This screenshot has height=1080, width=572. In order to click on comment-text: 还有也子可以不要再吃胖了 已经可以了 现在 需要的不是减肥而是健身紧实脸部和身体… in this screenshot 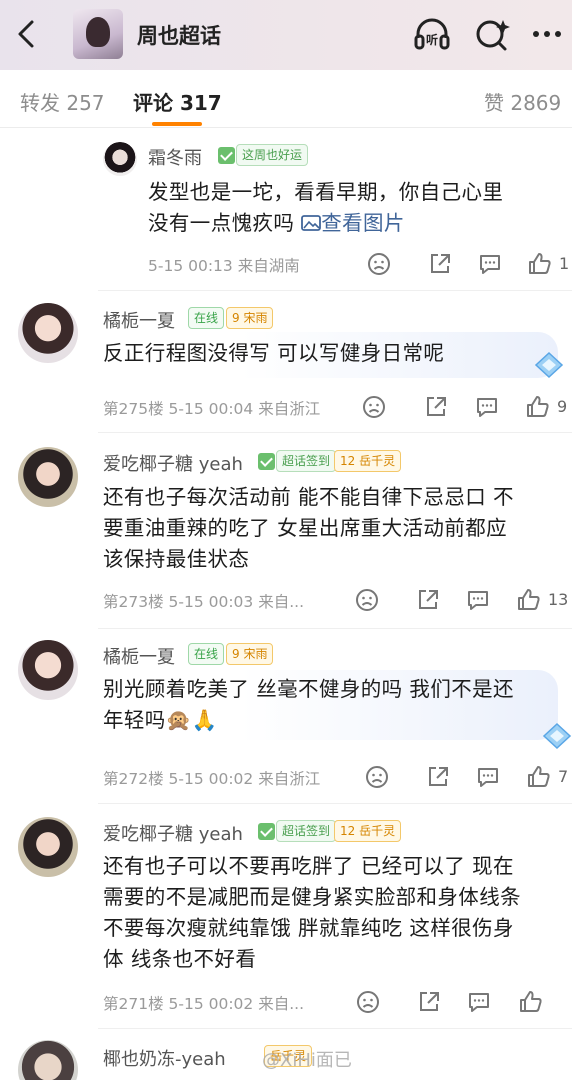, I will do `click(312, 913)`.